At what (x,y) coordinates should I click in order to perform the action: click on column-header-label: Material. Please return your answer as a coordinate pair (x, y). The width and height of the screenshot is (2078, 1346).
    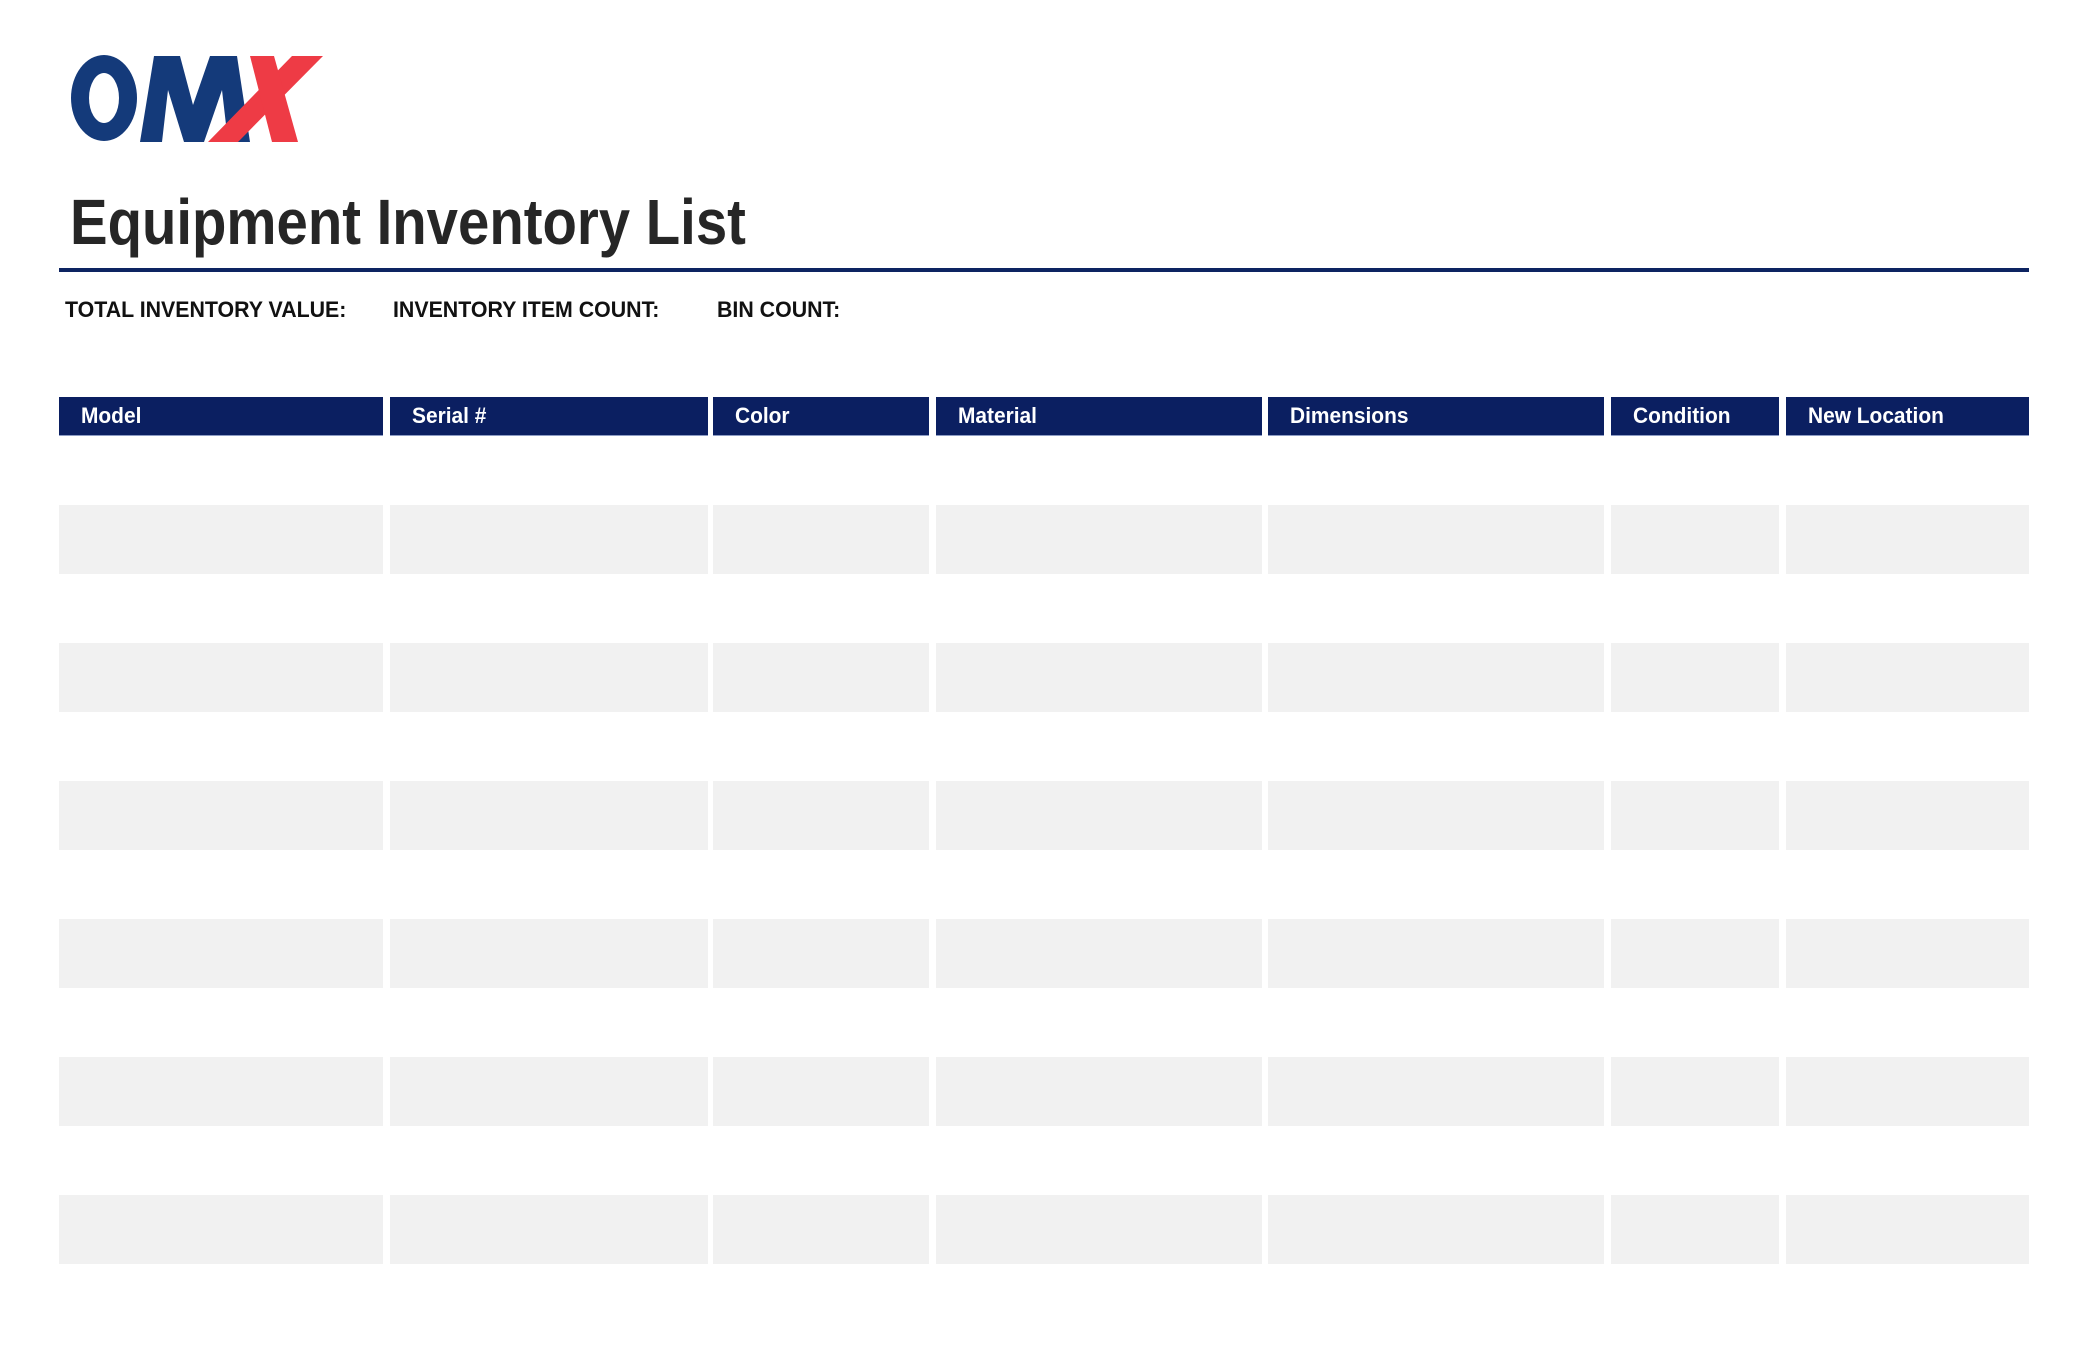
    Looking at the image, I should click on (997, 415).